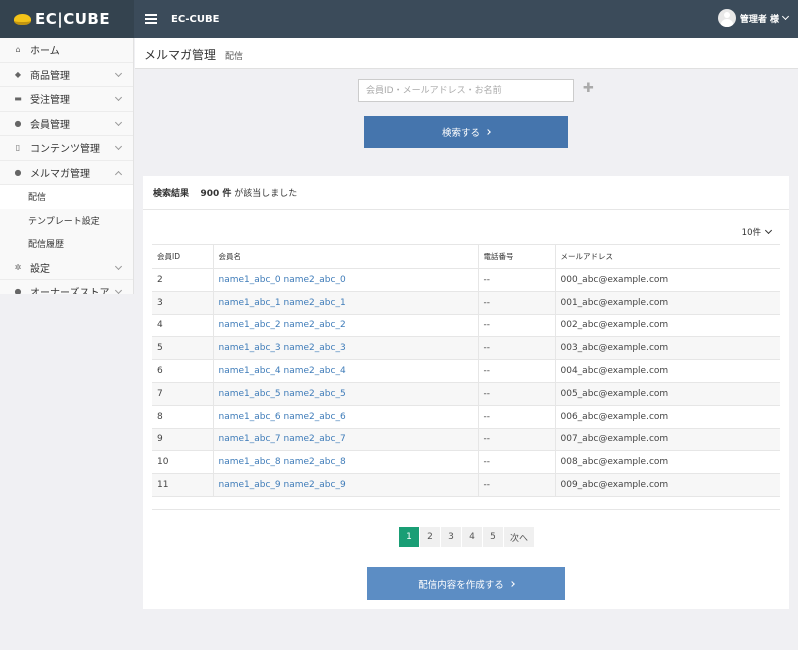 This screenshot has width=798, height=650. I want to click on column-header-email: メールアドレス, so click(667, 256).